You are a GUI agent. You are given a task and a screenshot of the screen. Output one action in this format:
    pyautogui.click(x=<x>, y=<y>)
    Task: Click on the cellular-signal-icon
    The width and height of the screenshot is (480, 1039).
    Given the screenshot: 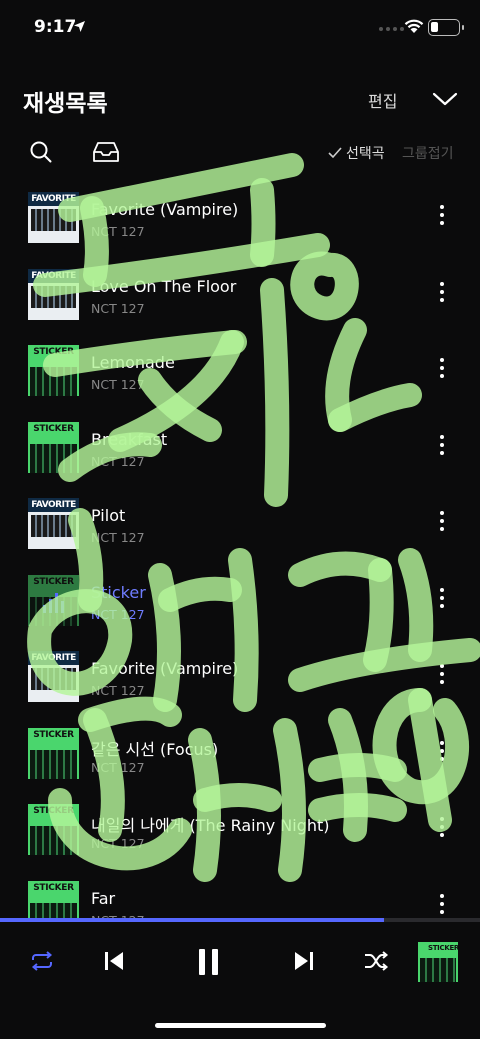 What is the action you would take?
    pyautogui.click(x=391, y=29)
    